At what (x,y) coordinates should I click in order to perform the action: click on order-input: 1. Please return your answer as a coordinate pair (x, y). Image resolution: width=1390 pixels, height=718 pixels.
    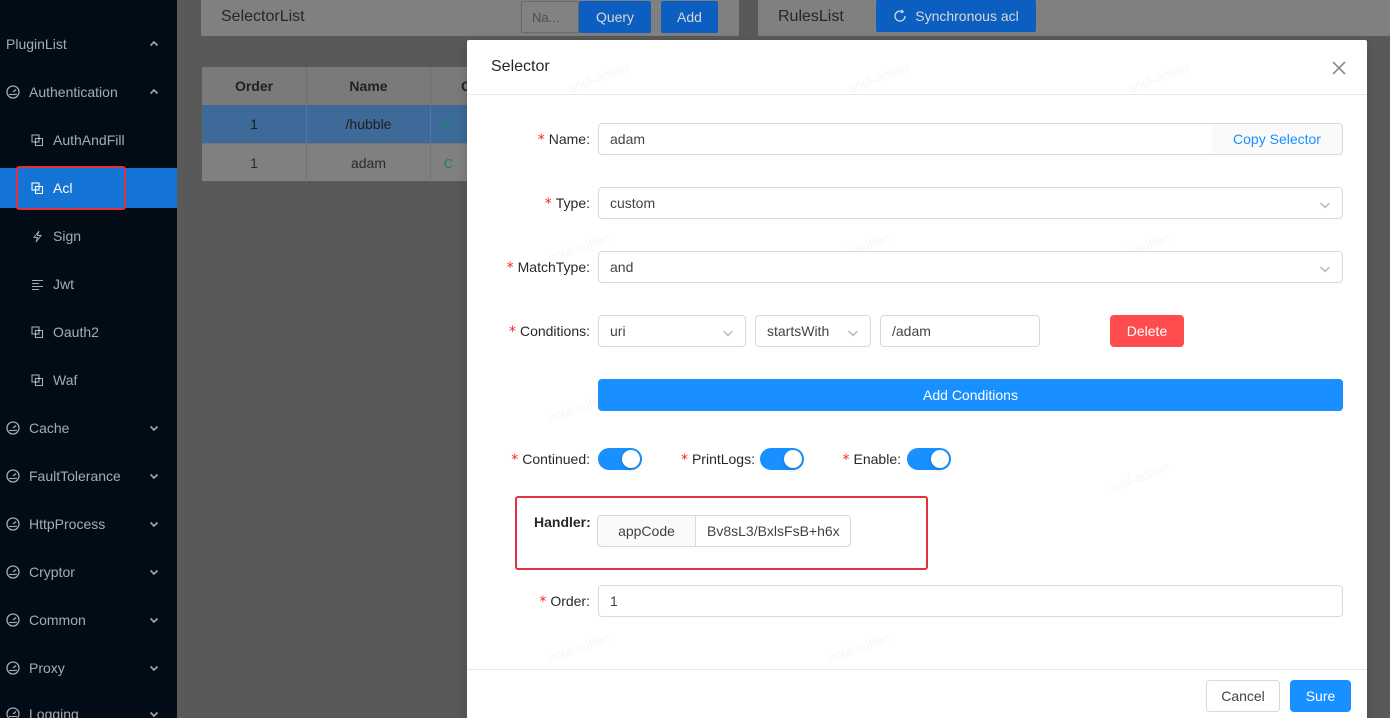
    Looking at the image, I should click on (970, 601).